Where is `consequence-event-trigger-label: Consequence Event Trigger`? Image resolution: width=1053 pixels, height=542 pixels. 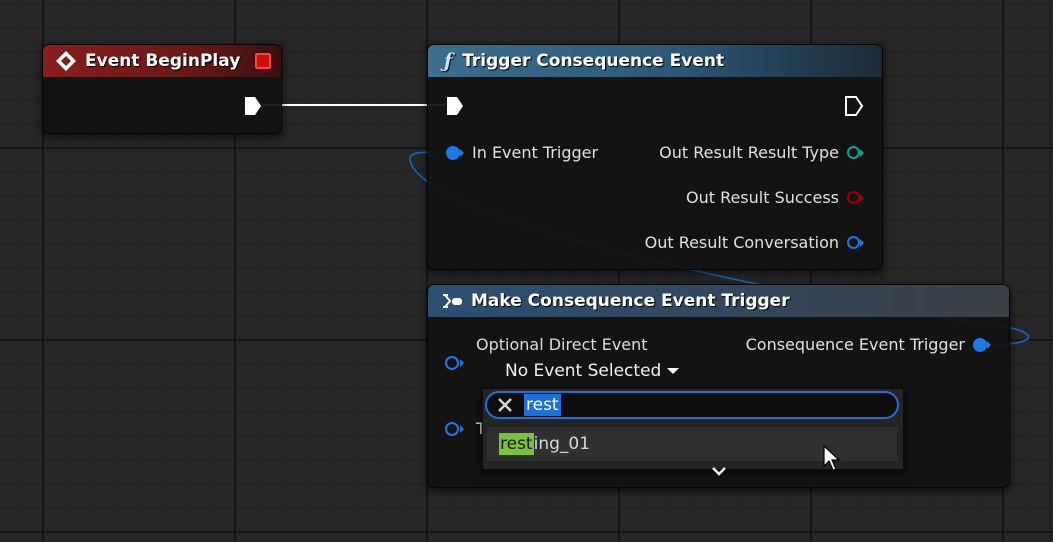 consequence-event-trigger-label: Consequence Event Trigger is located at coordinates (855, 344).